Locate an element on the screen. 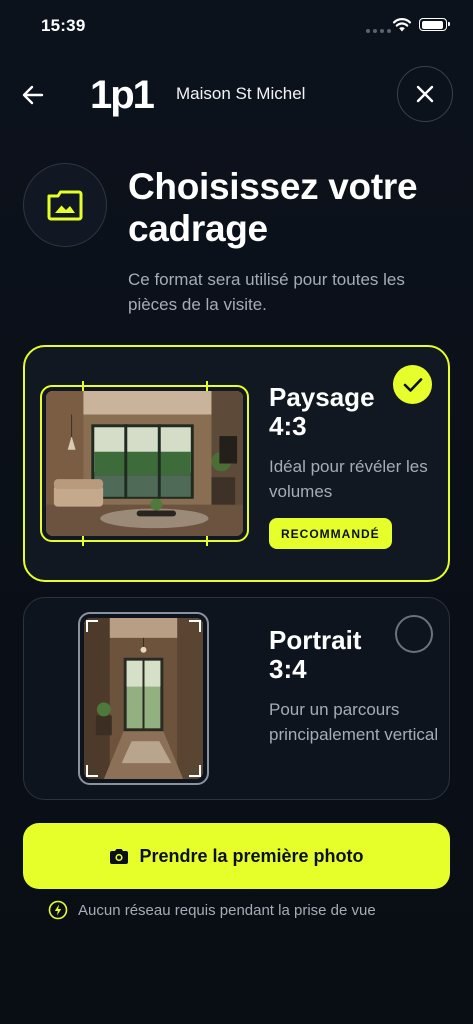  back-button is located at coordinates (33, 95).